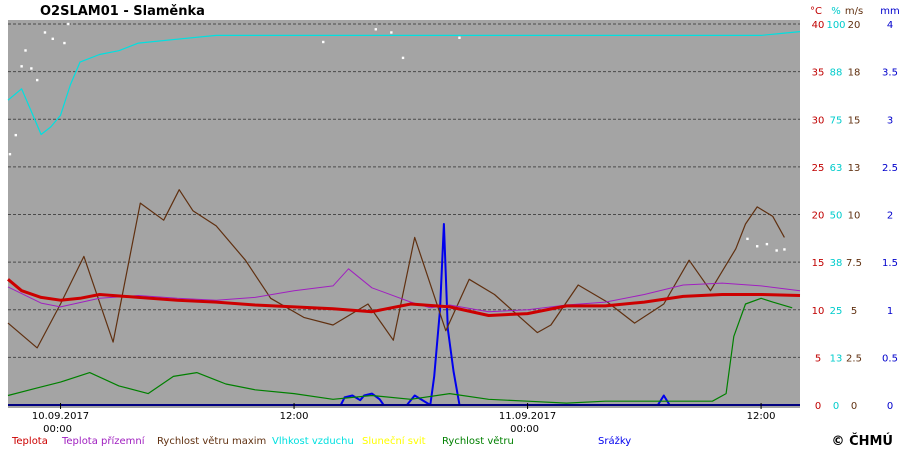  What do you see at coordinates (614, 441) in the screenshot?
I see `legend-item: Srážky` at bounding box center [614, 441].